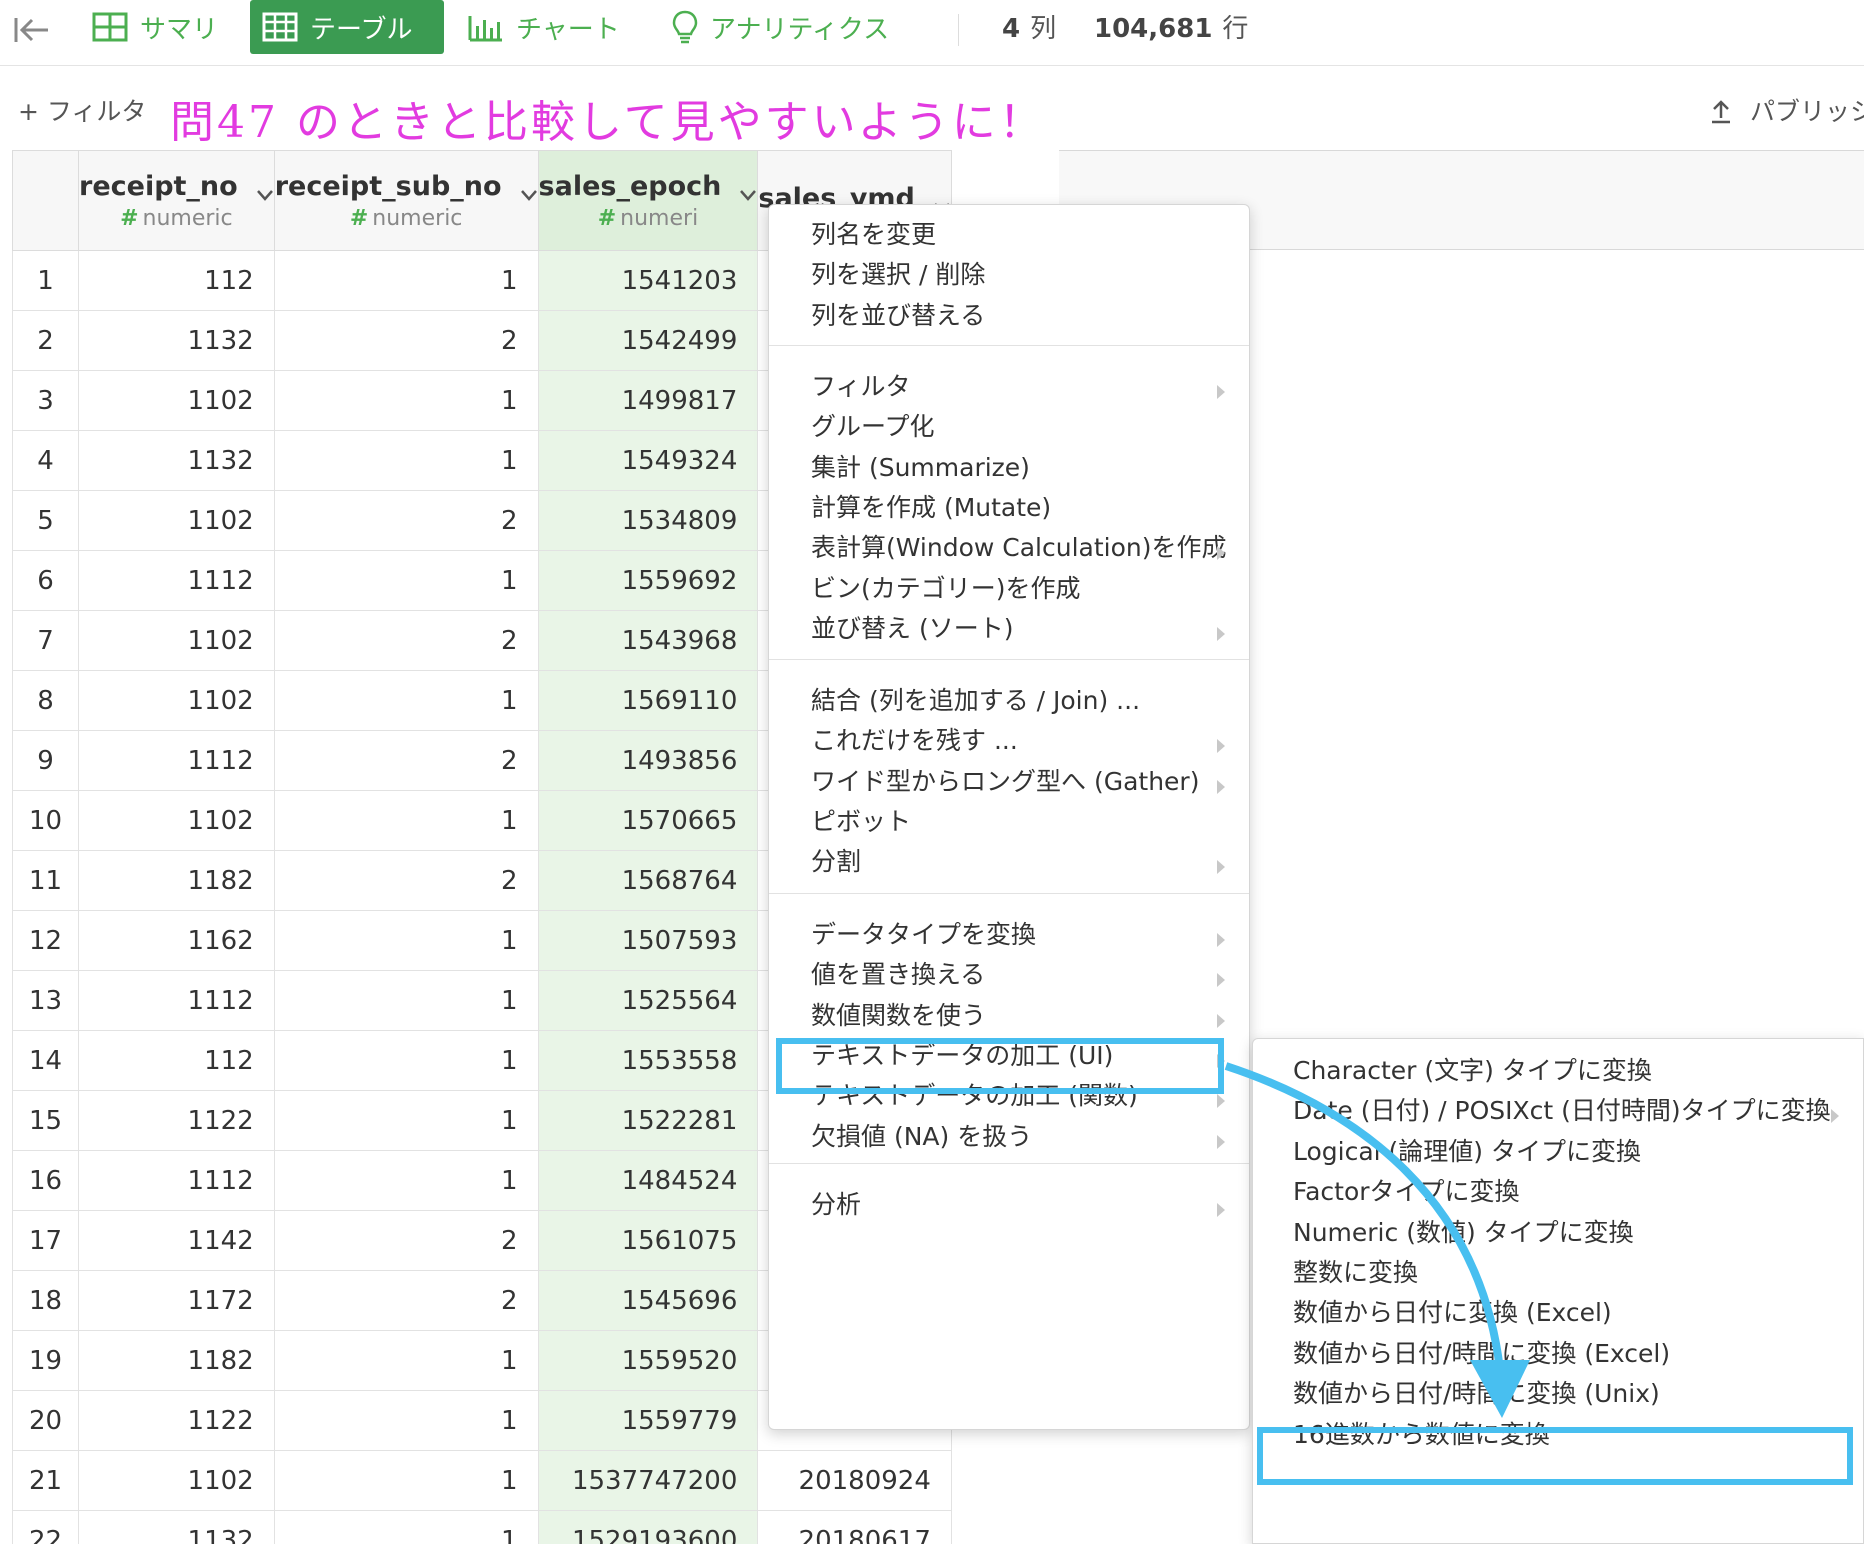 This screenshot has height=1544, width=1864. Describe the element at coordinates (1021, 860) in the screenshot. I see `menu-item: 分割` at that location.